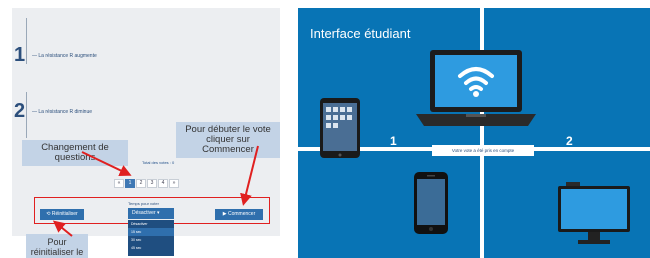  What do you see at coordinates (155, 191) in the screenshot?
I see `annotation-arrows` at bounding box center [155, 191].